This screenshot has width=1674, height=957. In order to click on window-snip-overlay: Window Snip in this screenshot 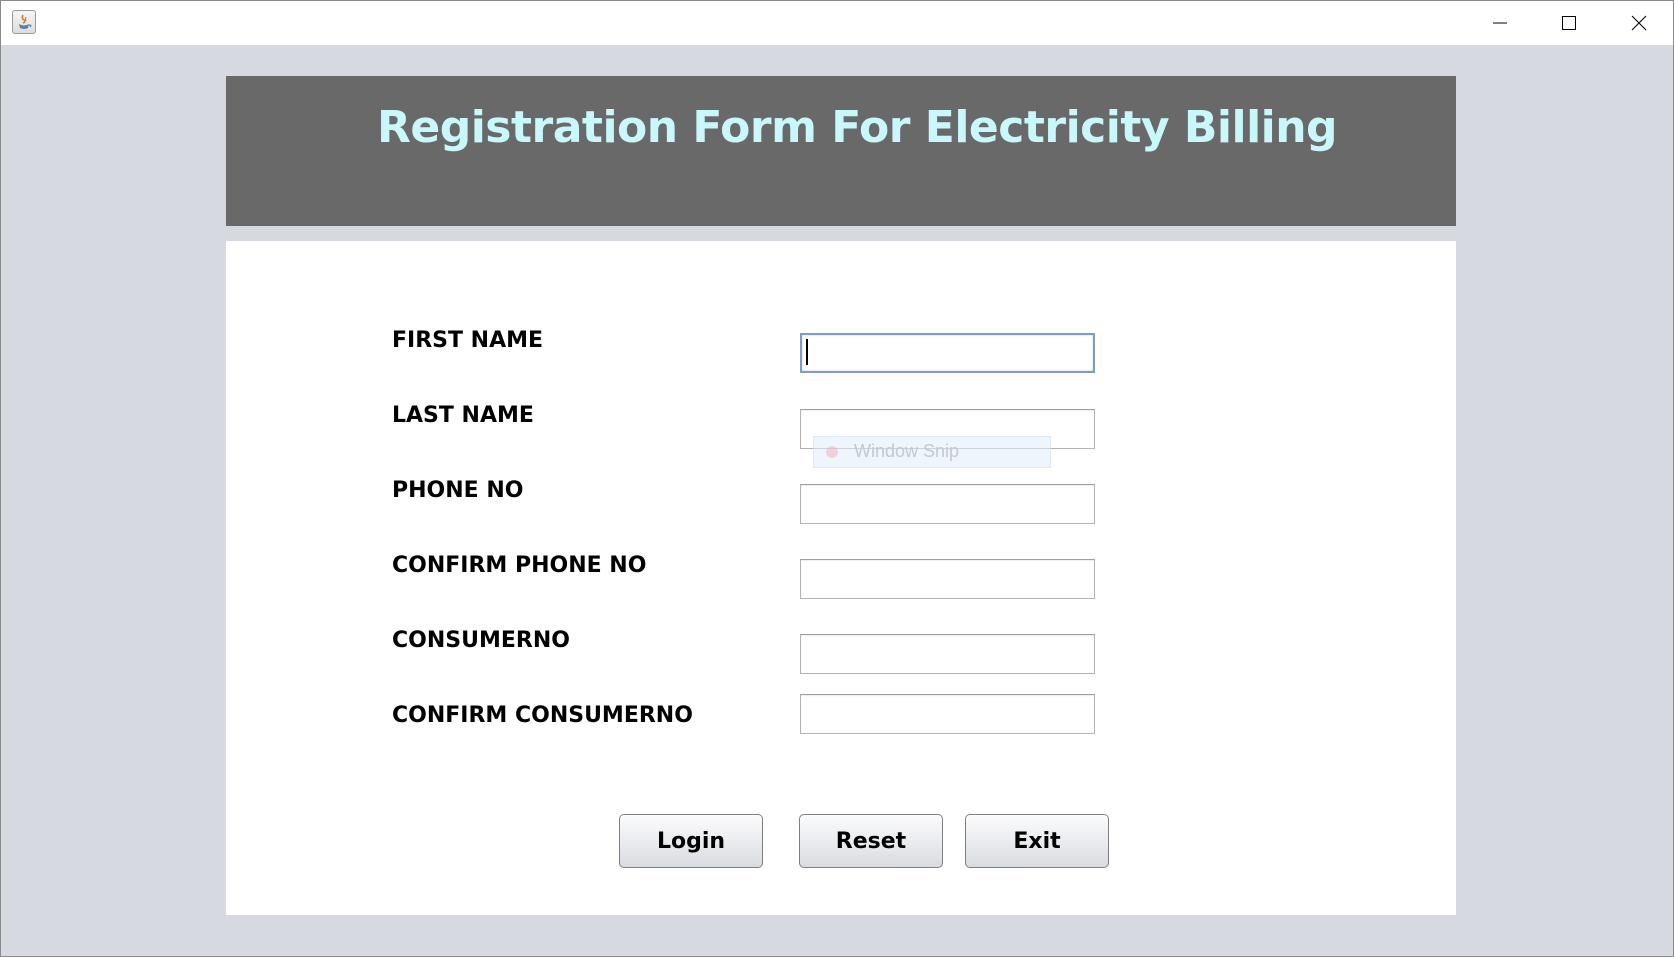, I will do `click(932, 452)`.